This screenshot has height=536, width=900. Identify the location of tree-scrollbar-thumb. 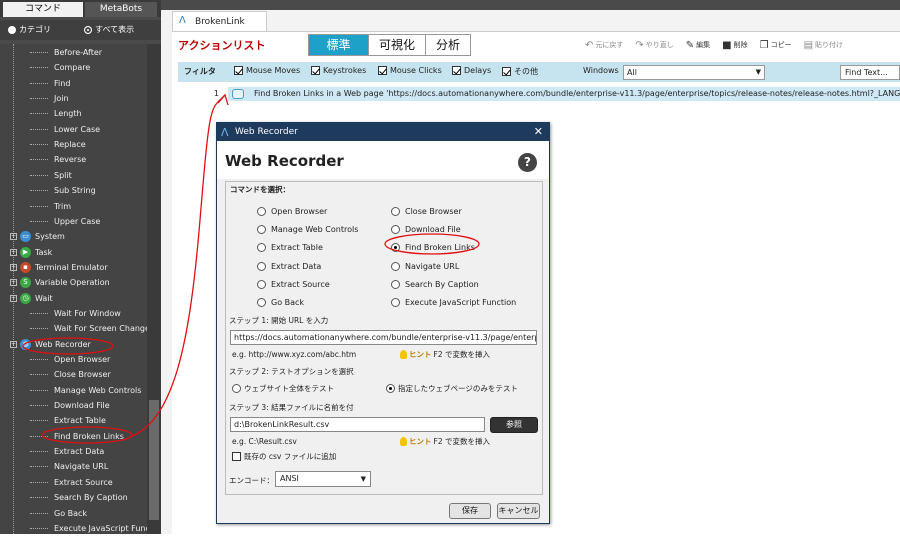
(154, 460).